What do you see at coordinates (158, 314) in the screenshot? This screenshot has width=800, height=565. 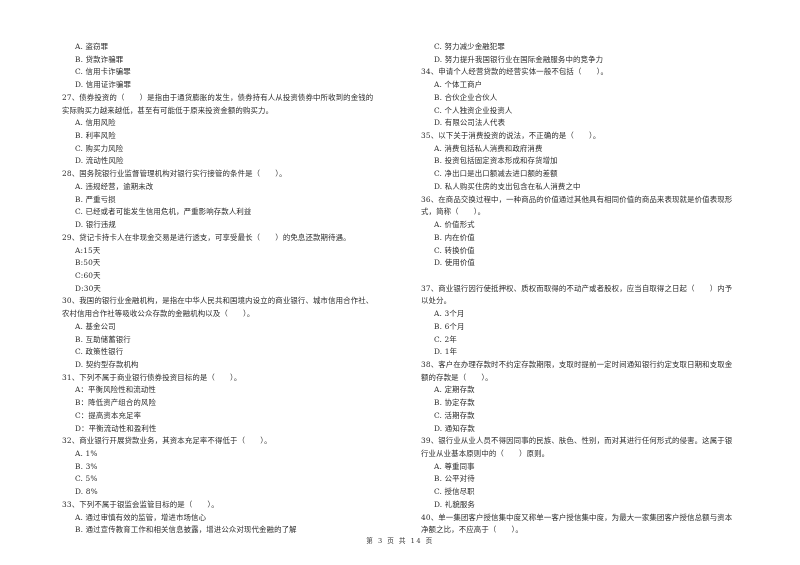 I see `question-stem-continuation: 农村信用合作社等吸收公众存款的金融机构以及（ ）。` at bounding box center [158, 314].